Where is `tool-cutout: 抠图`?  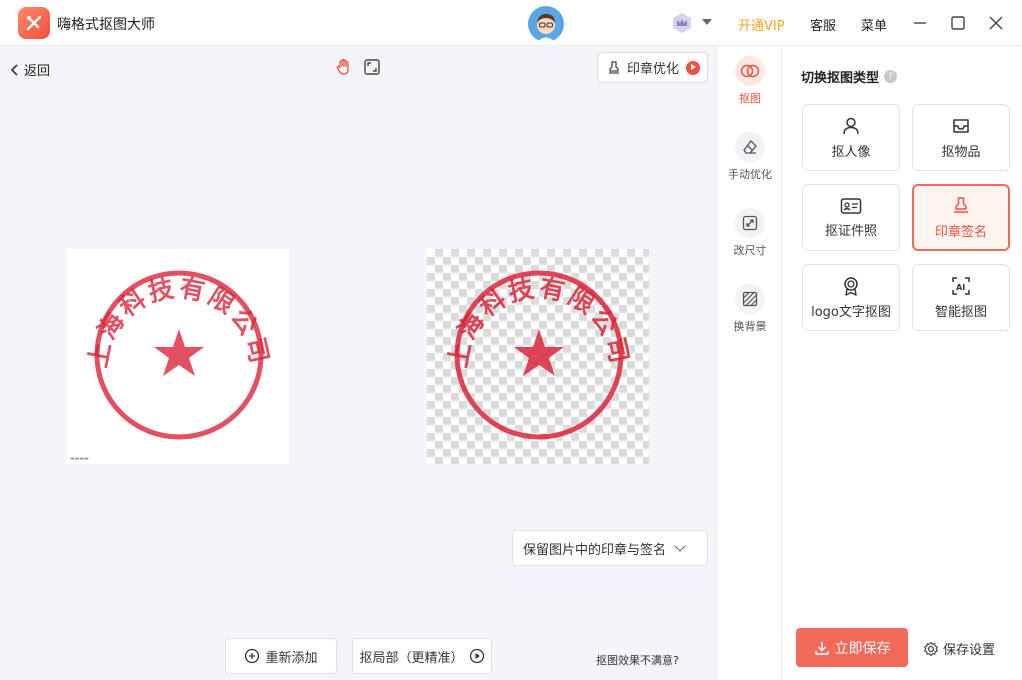
tool-cutout: 抠图 is located at coordinates (750, 81).